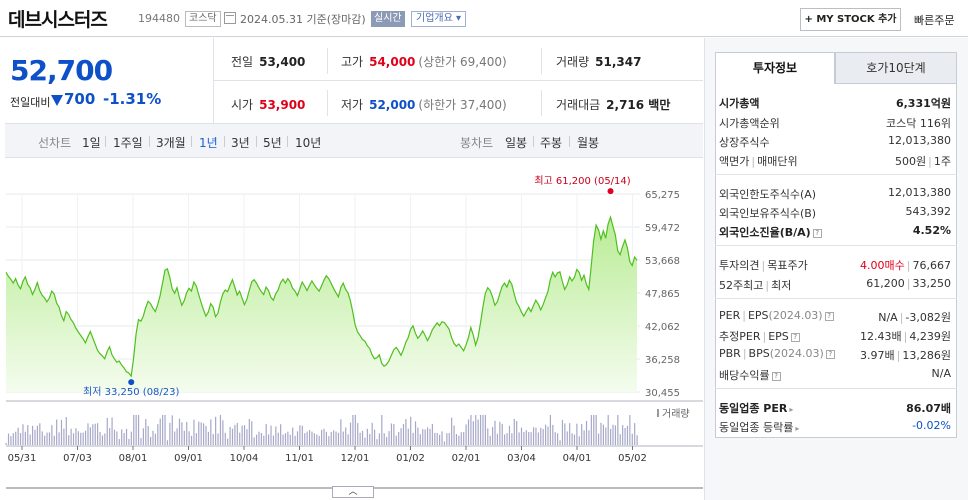 This screenshot has width=968, height=500. Describe the element at coordinates (923, 103) in the screenshot. I see `market-cap-value: 6,331억원` at that location.